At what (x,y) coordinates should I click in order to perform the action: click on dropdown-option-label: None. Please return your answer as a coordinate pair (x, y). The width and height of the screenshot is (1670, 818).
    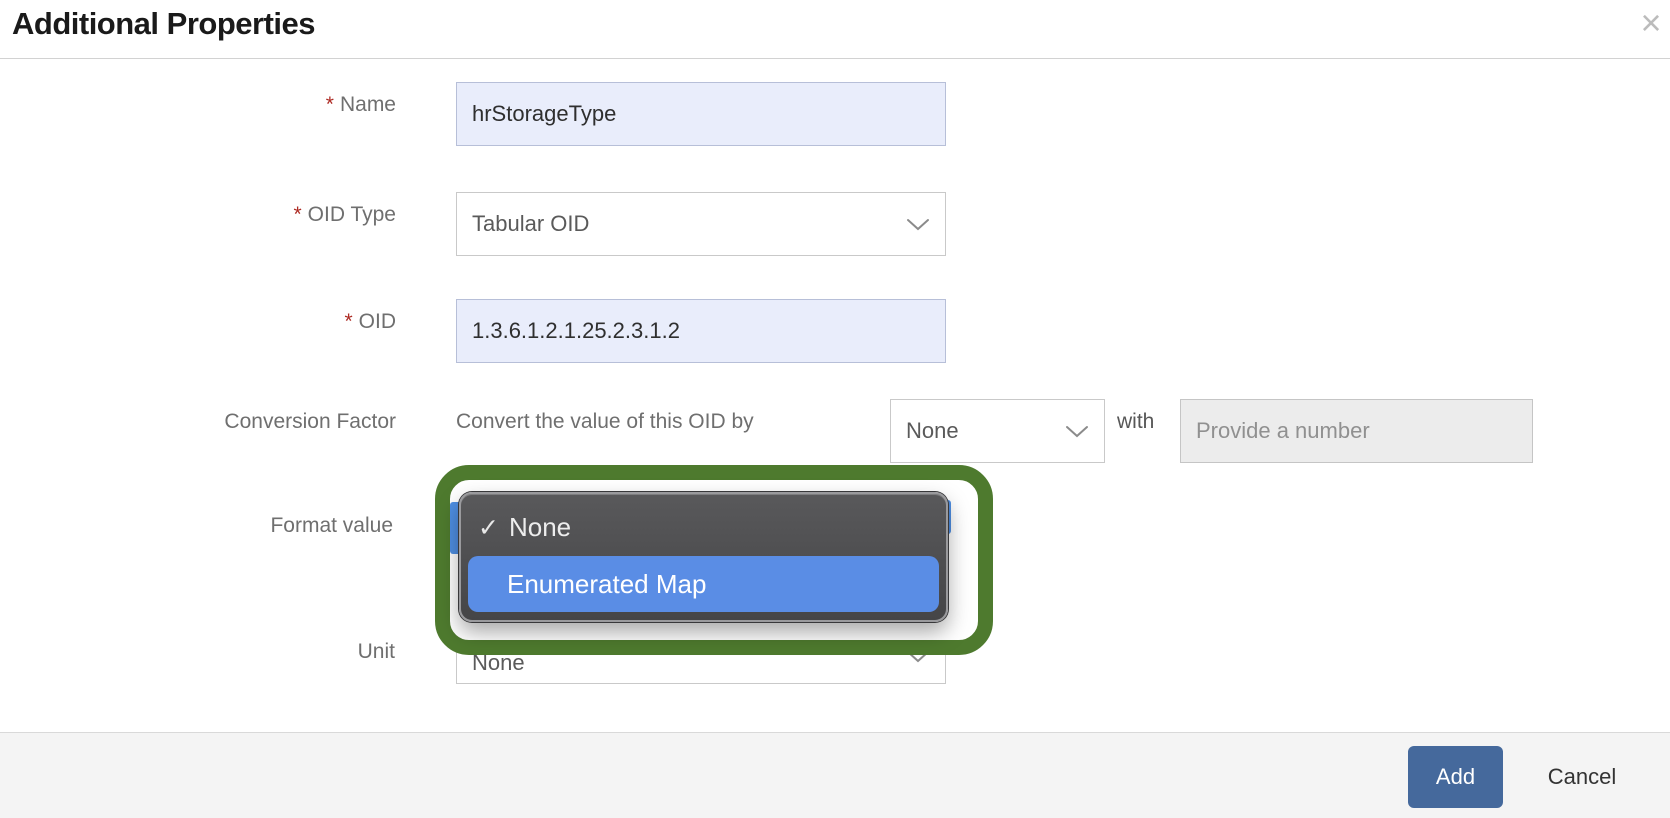
    Looking at the image, I should click on (540, 527).